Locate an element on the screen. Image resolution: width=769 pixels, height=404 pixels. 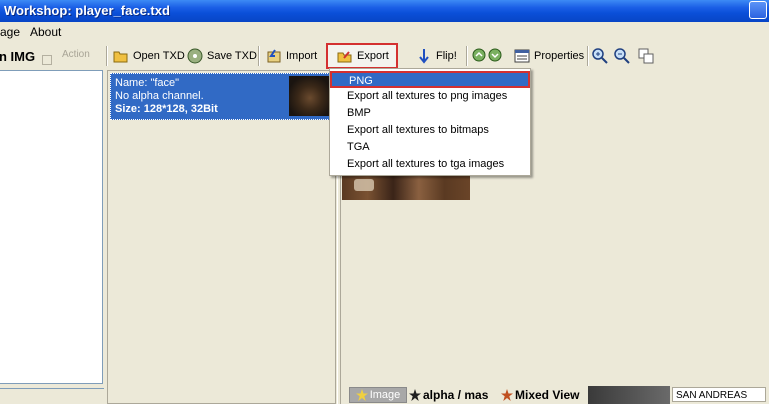
img-panel-title: n IMG is located at coordinates (18, 56).